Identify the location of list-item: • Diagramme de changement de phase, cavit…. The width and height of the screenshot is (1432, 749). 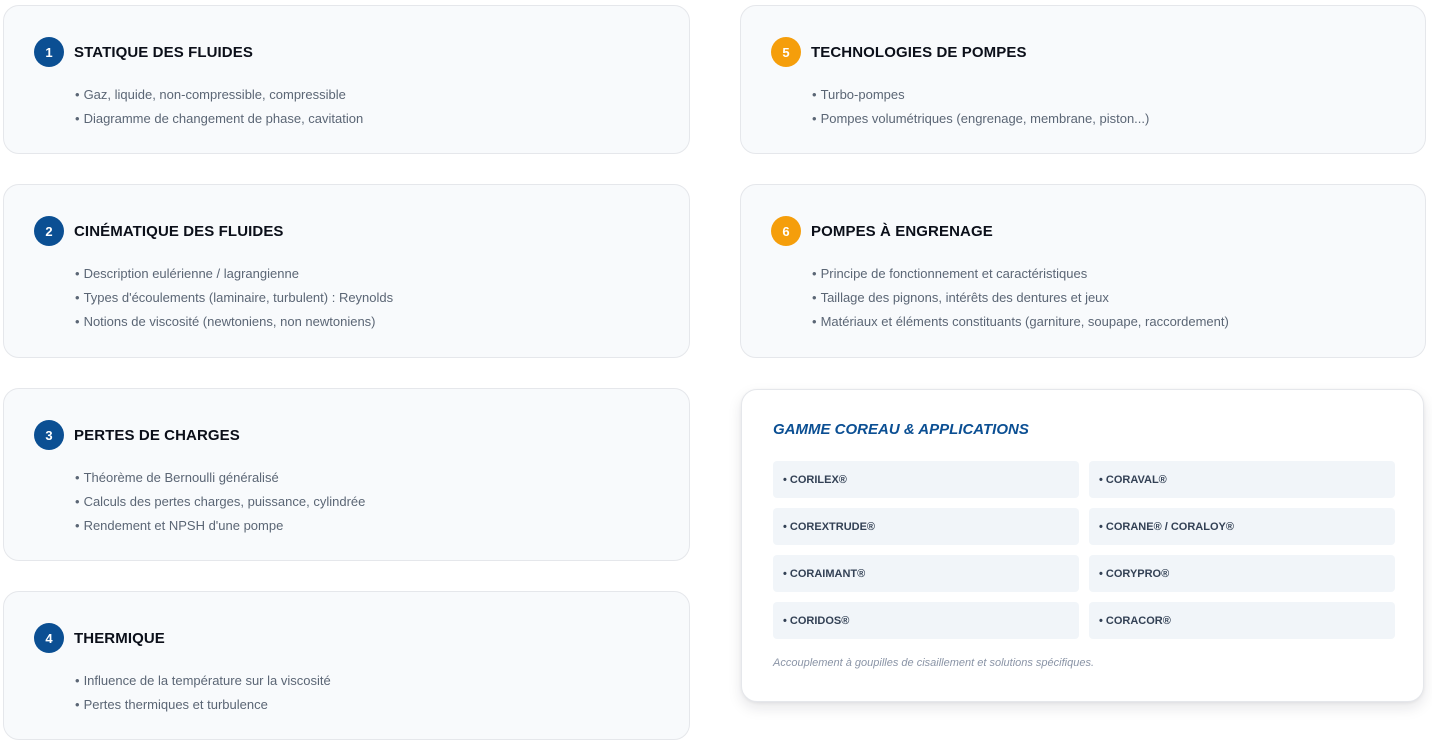
(219, 118).